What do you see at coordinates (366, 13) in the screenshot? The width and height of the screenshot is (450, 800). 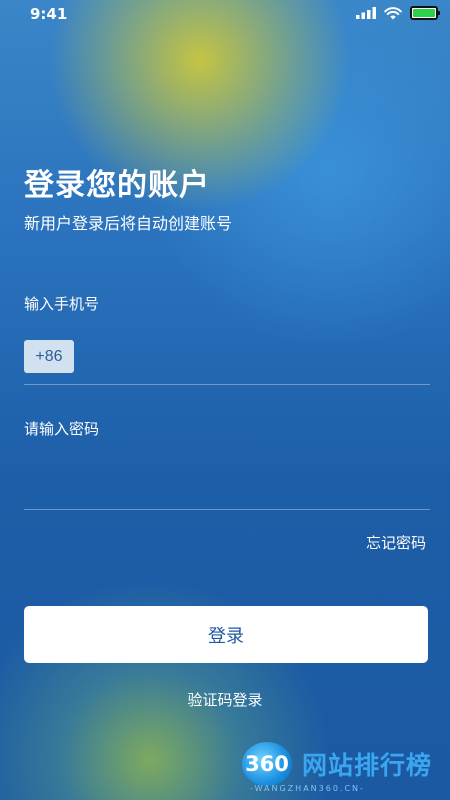 I see `cellular-signal-icon` at bounding box center [366, 13].